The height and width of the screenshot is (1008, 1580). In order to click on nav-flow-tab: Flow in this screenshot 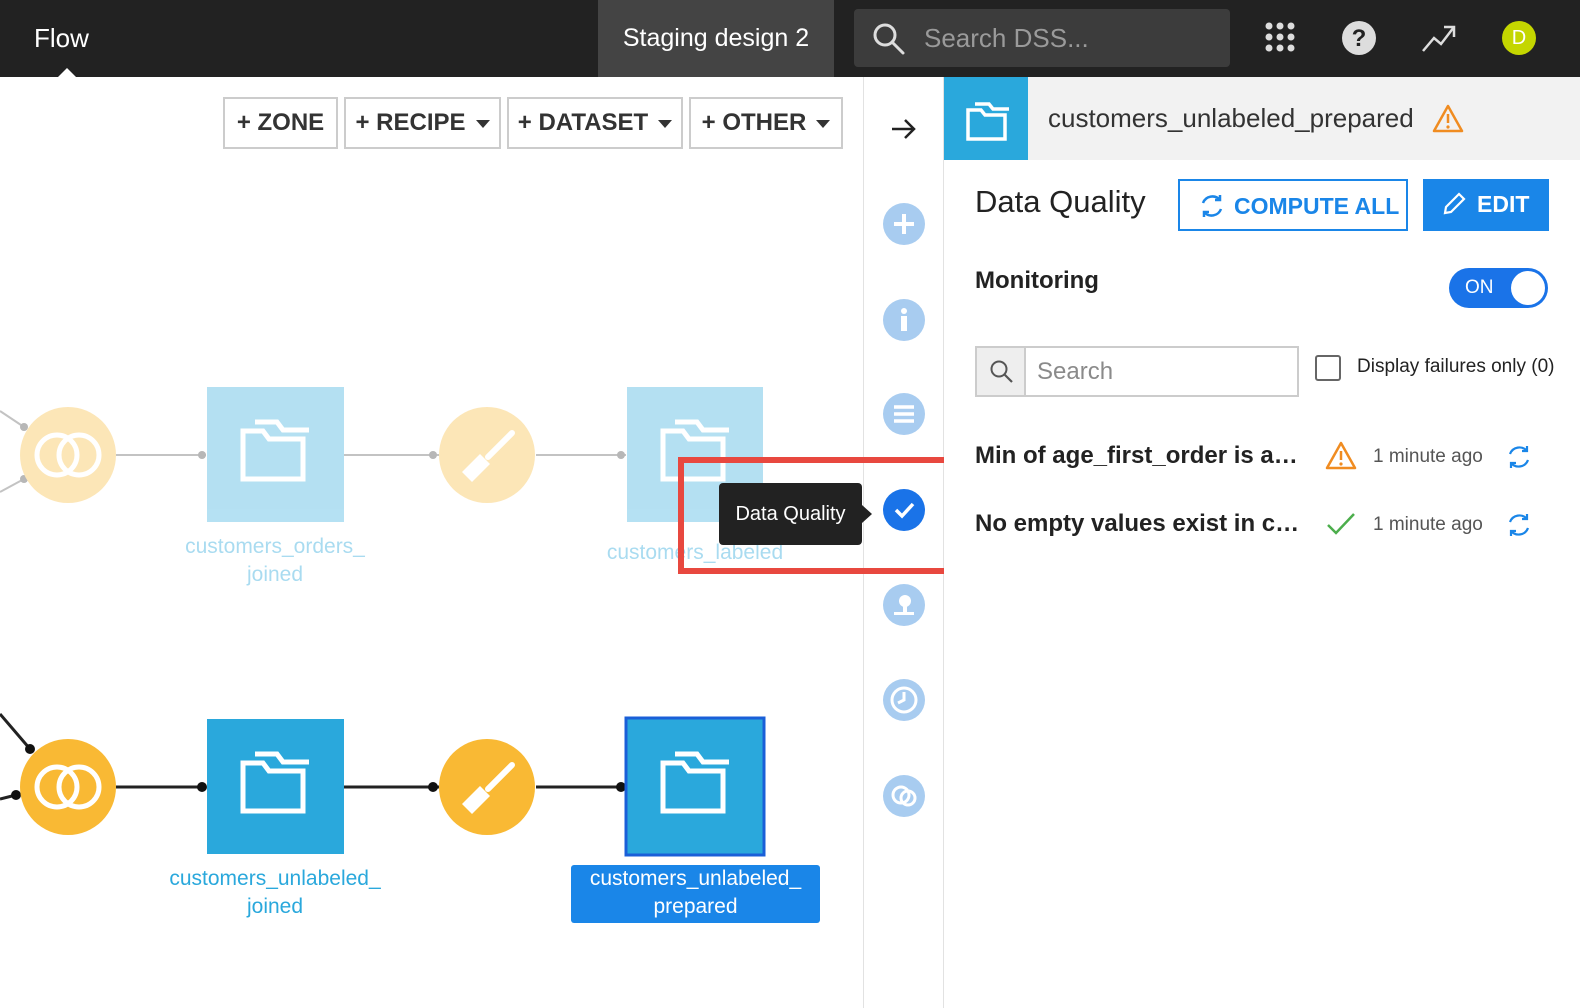, I will do `click(62, 38)`.